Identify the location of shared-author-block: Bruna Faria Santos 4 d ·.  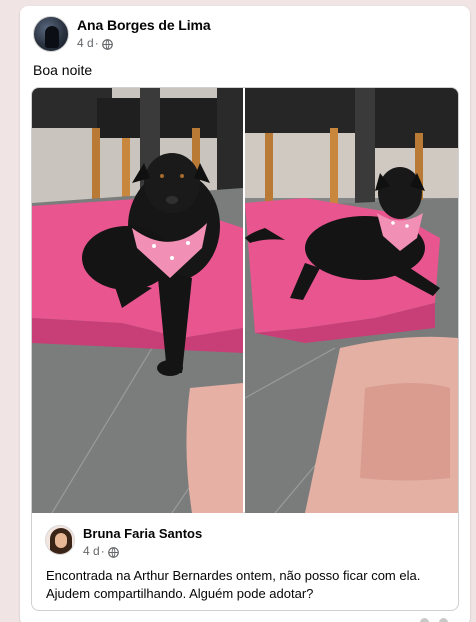
(142, 542).